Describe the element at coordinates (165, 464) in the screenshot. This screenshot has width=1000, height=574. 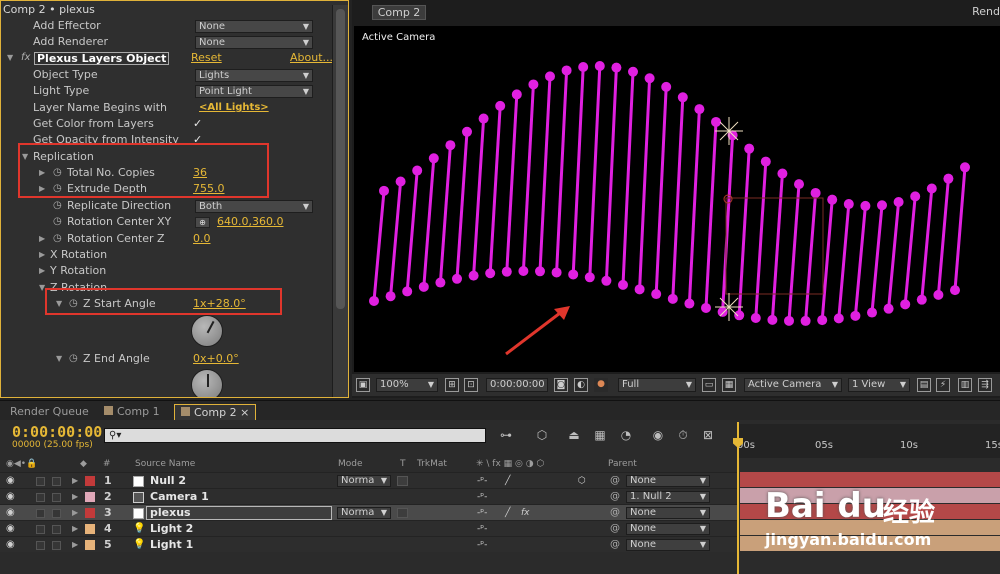
I see `source-name-header: Source Name` at that location.